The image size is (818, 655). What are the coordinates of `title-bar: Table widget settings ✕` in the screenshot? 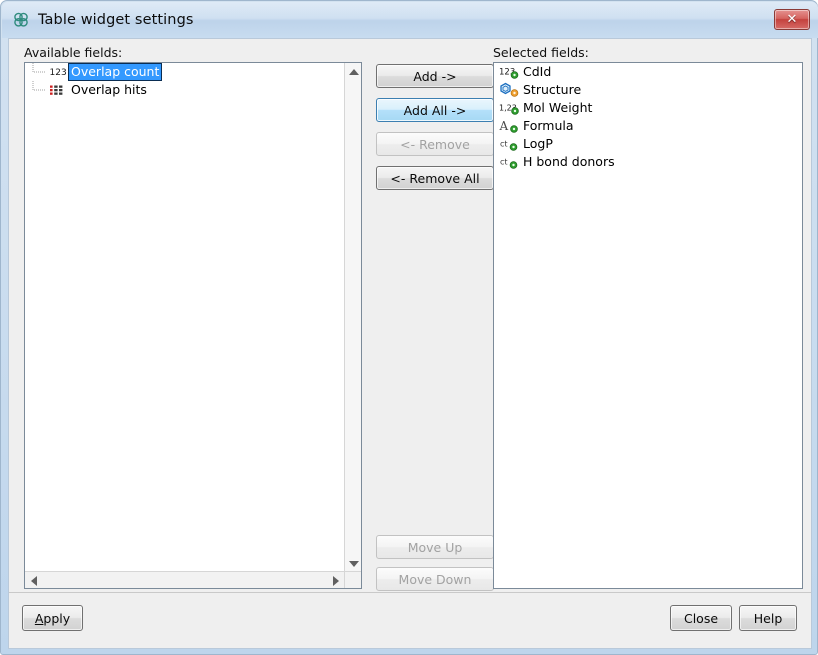 It's located at (410, 20).